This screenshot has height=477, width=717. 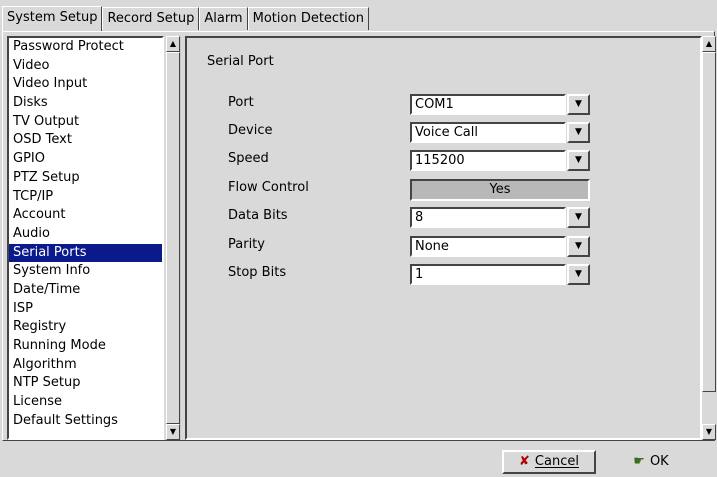 What do you see at coordinates (85, 253) in the screenshot?
I see `sidebar-item-serial-ports: Serial Ports` at bounding box center [85, 253].